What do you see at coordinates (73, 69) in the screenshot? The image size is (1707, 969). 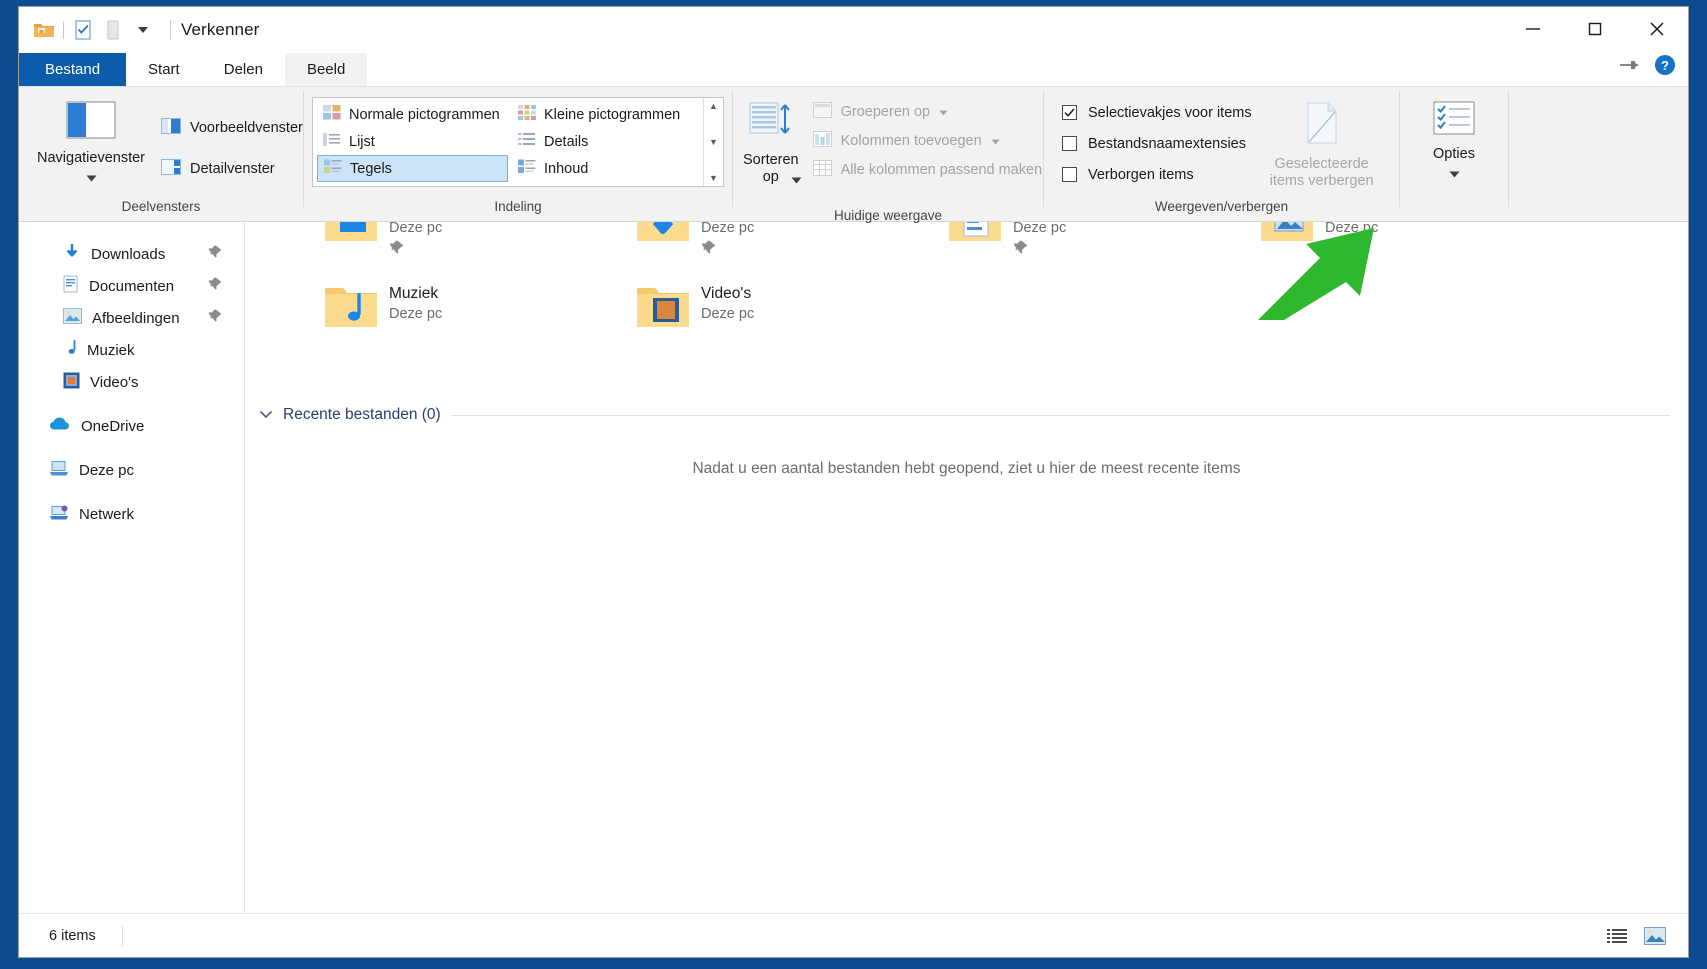 I see `tab-bestand: Bestand` at bounding box center [73, 69].